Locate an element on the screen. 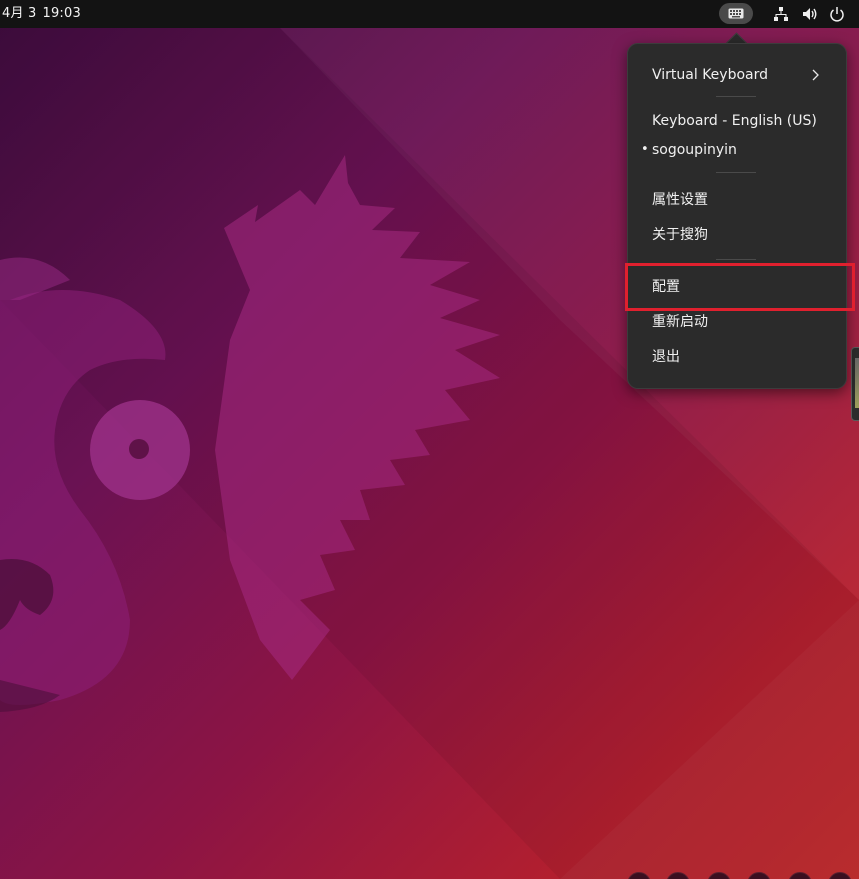 This screenshot has width=859, height=879. menu-item-label: sogoupinyin is located at coordinates (694, 150).